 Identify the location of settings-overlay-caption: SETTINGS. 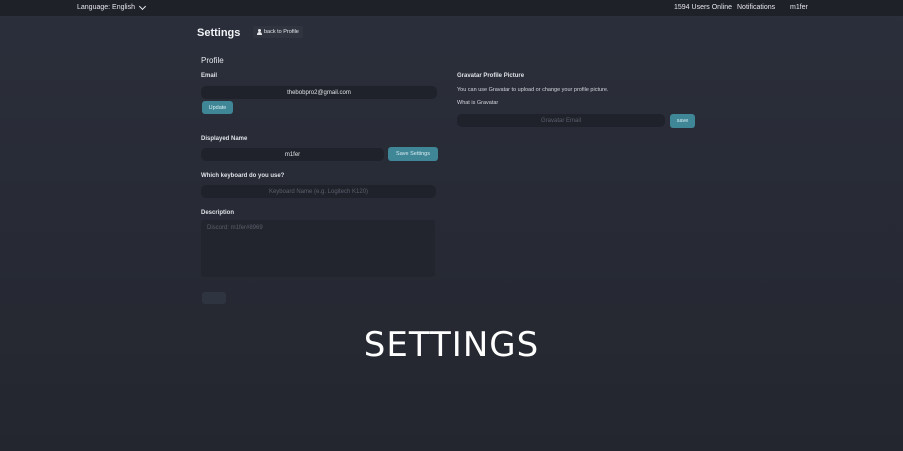
(451, 345).